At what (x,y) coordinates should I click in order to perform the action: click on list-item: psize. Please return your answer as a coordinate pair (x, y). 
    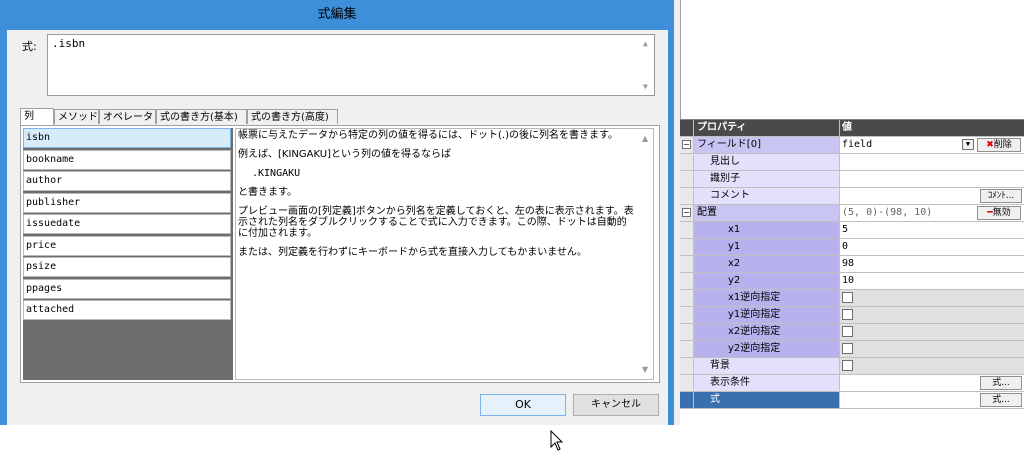
    Looking at the image, I should click on (127, 267).